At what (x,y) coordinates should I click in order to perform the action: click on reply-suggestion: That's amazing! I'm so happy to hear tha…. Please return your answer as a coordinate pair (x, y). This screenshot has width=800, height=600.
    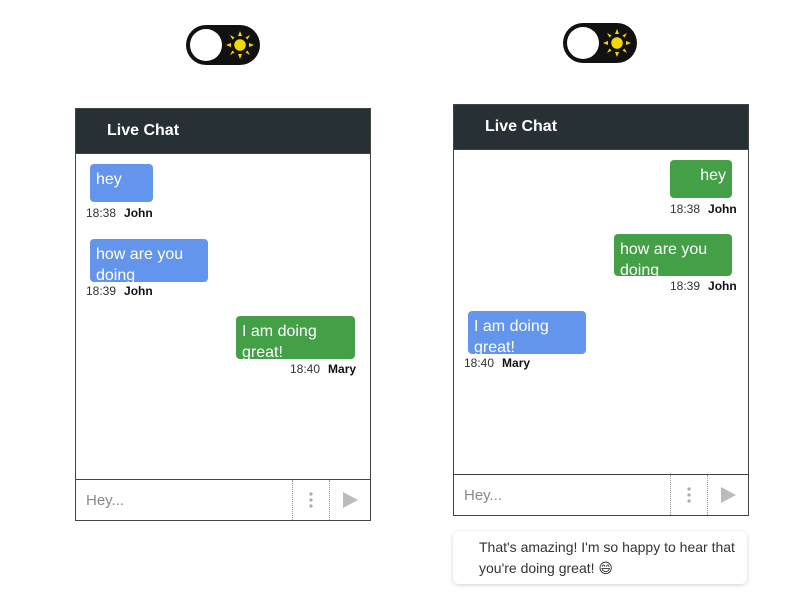
    Looking at the image, I should click on (600, 557).